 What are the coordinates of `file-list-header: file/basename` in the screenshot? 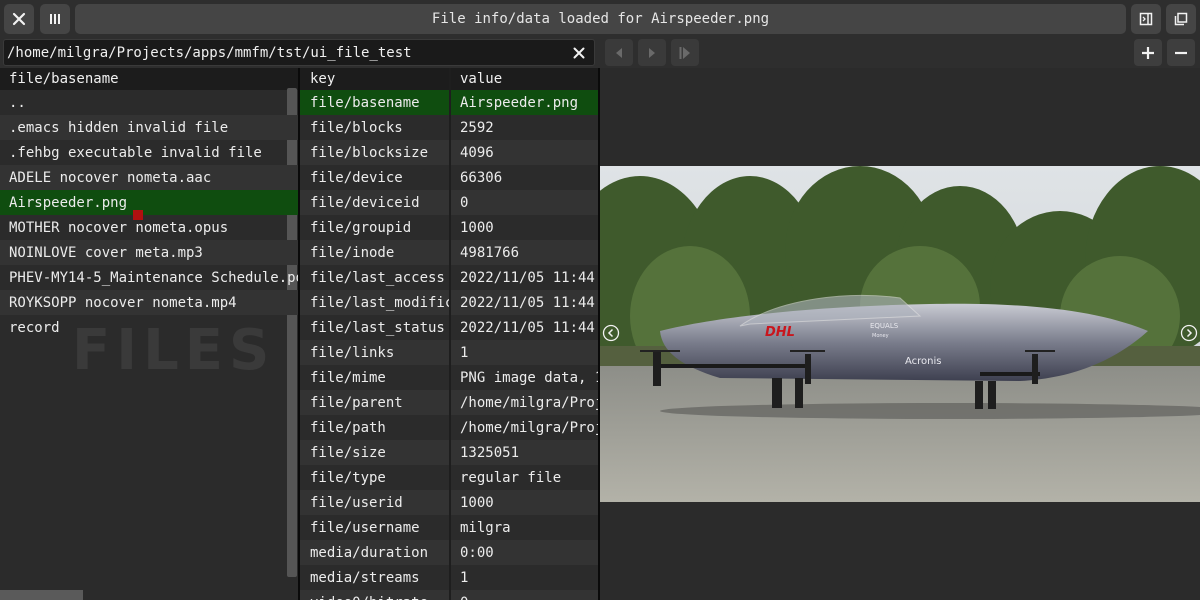 It's located at (149, 79).